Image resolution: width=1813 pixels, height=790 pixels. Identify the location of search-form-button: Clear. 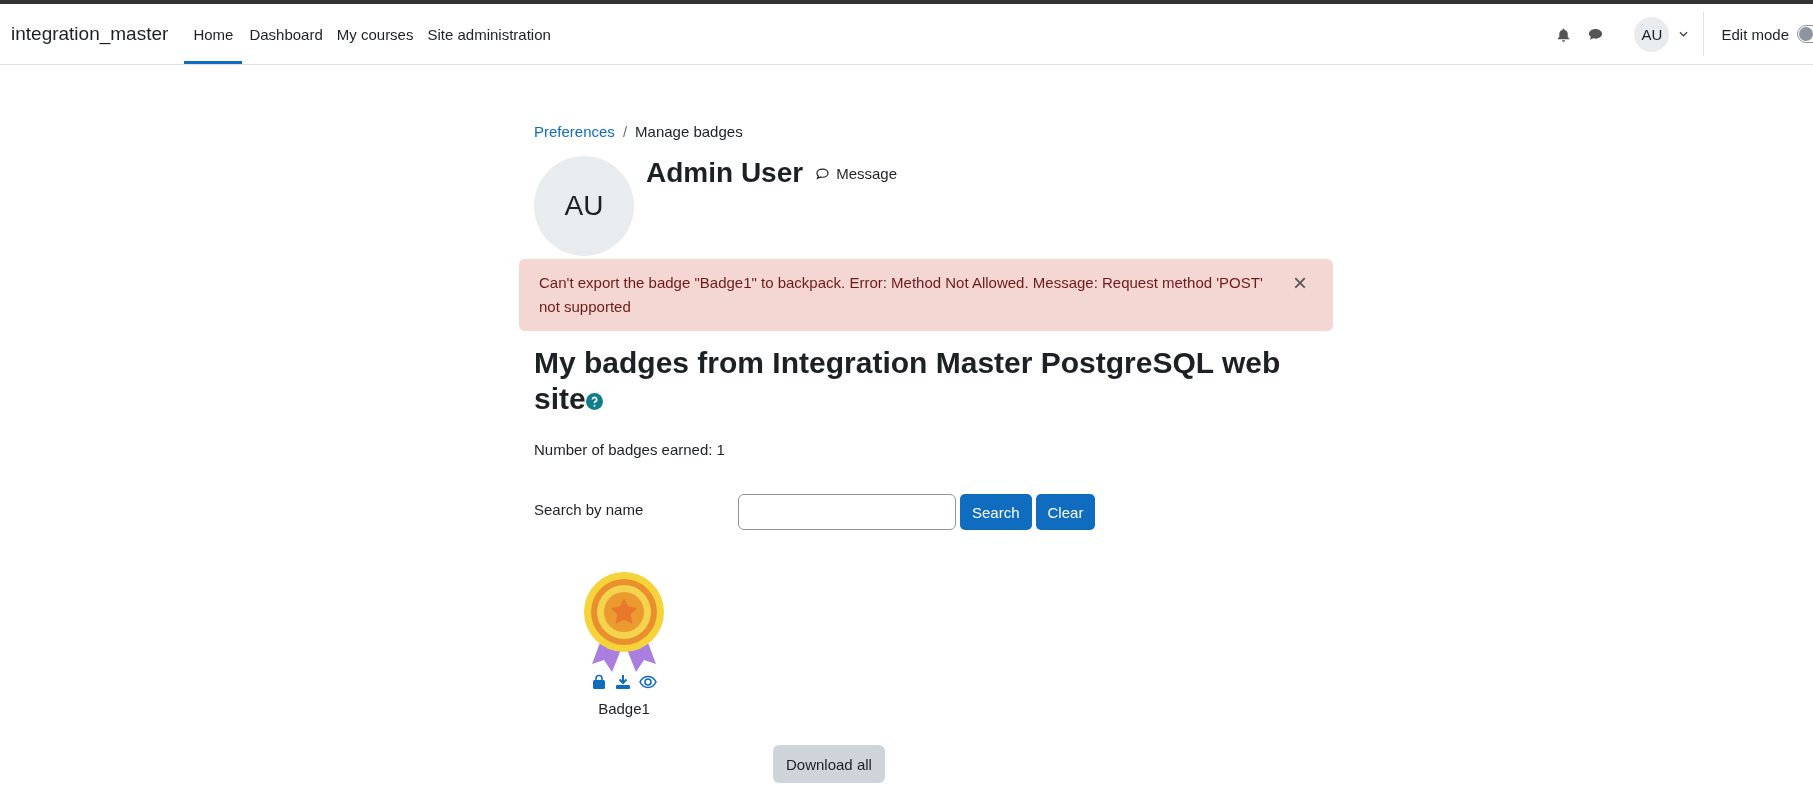
(1065, 512).